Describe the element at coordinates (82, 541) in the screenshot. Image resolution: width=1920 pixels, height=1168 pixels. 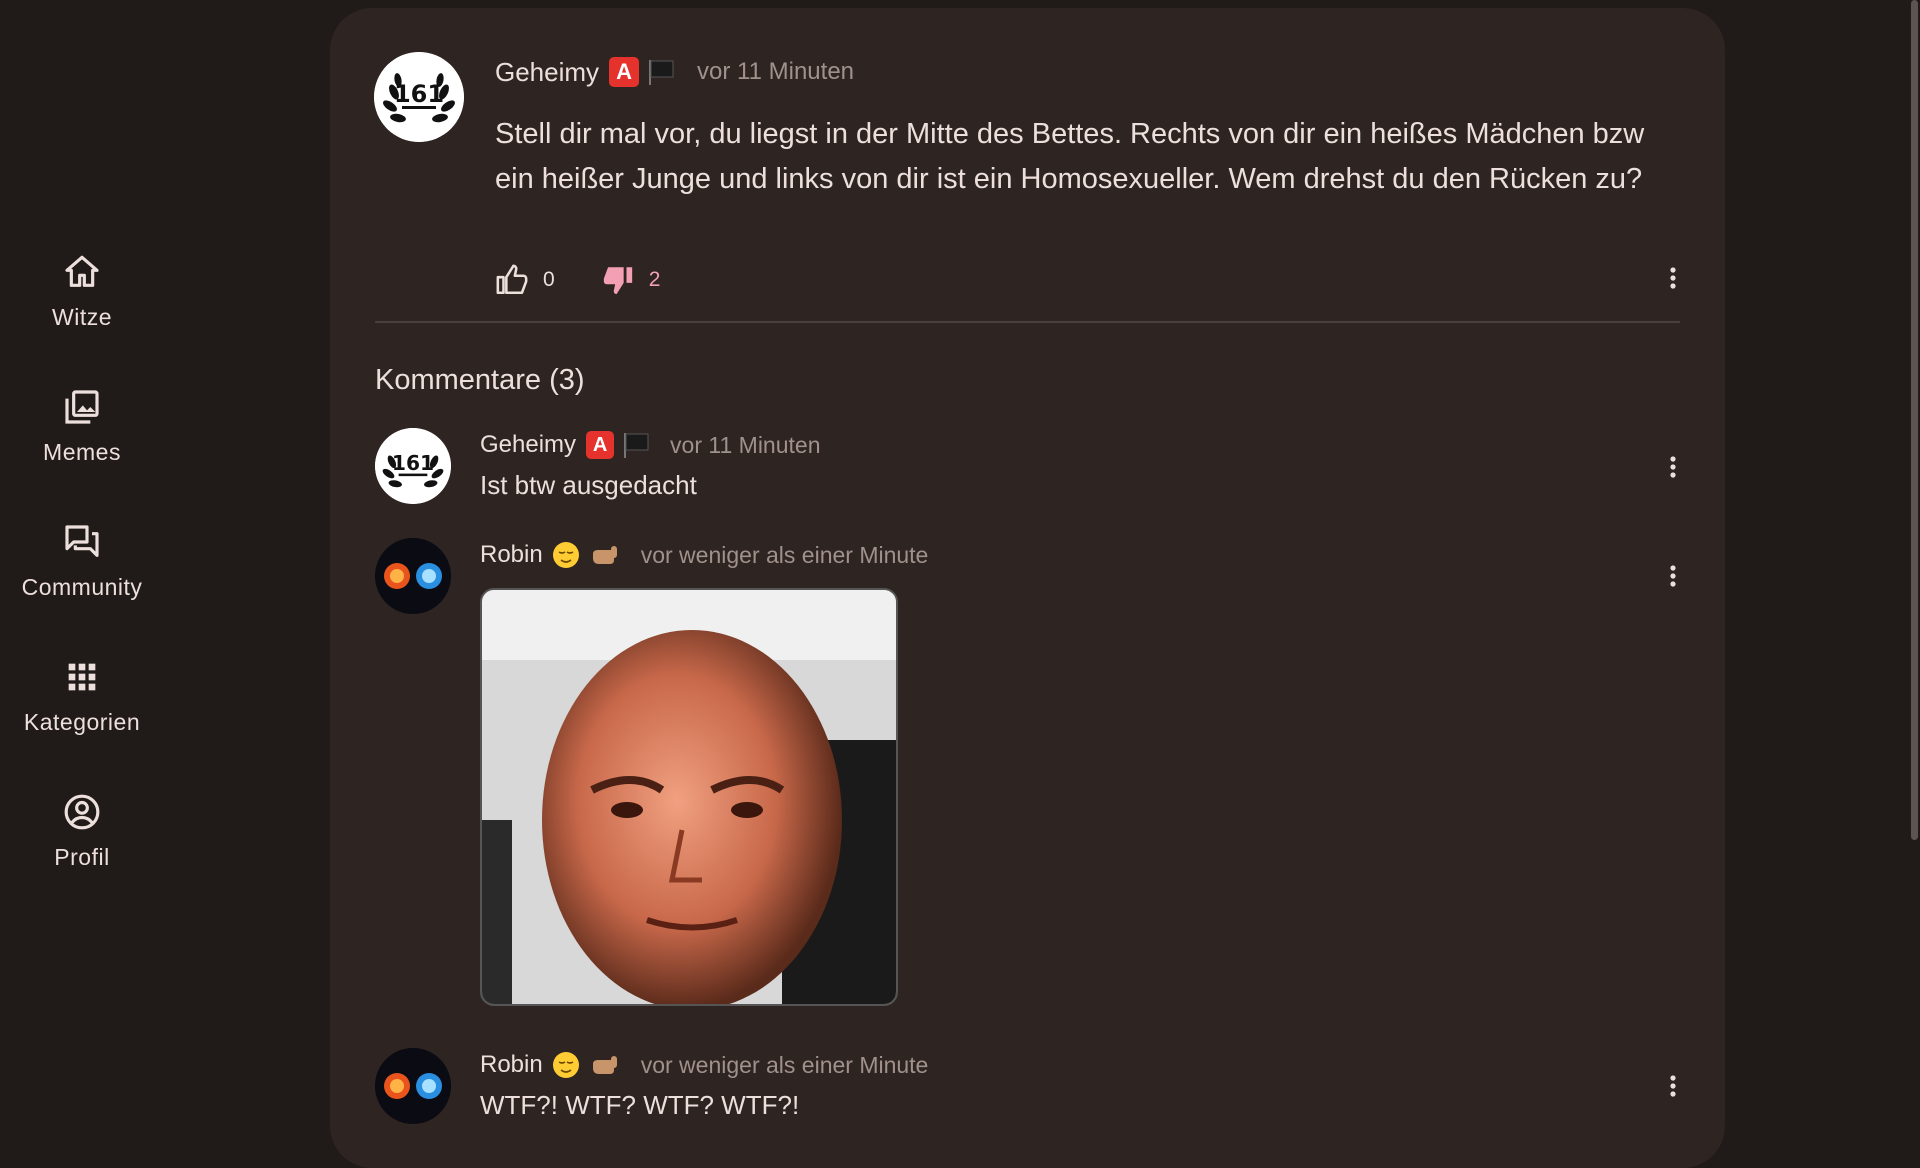
I see `forum-icon` at that location.